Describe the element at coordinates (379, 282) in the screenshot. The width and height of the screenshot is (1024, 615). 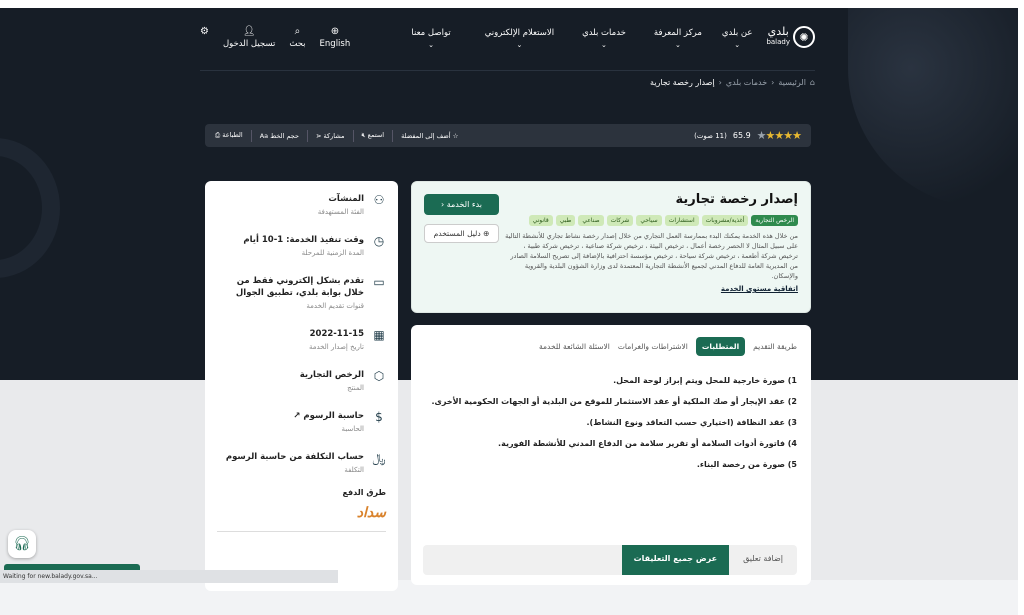
I see `monitor-icon: ▭` at that location.